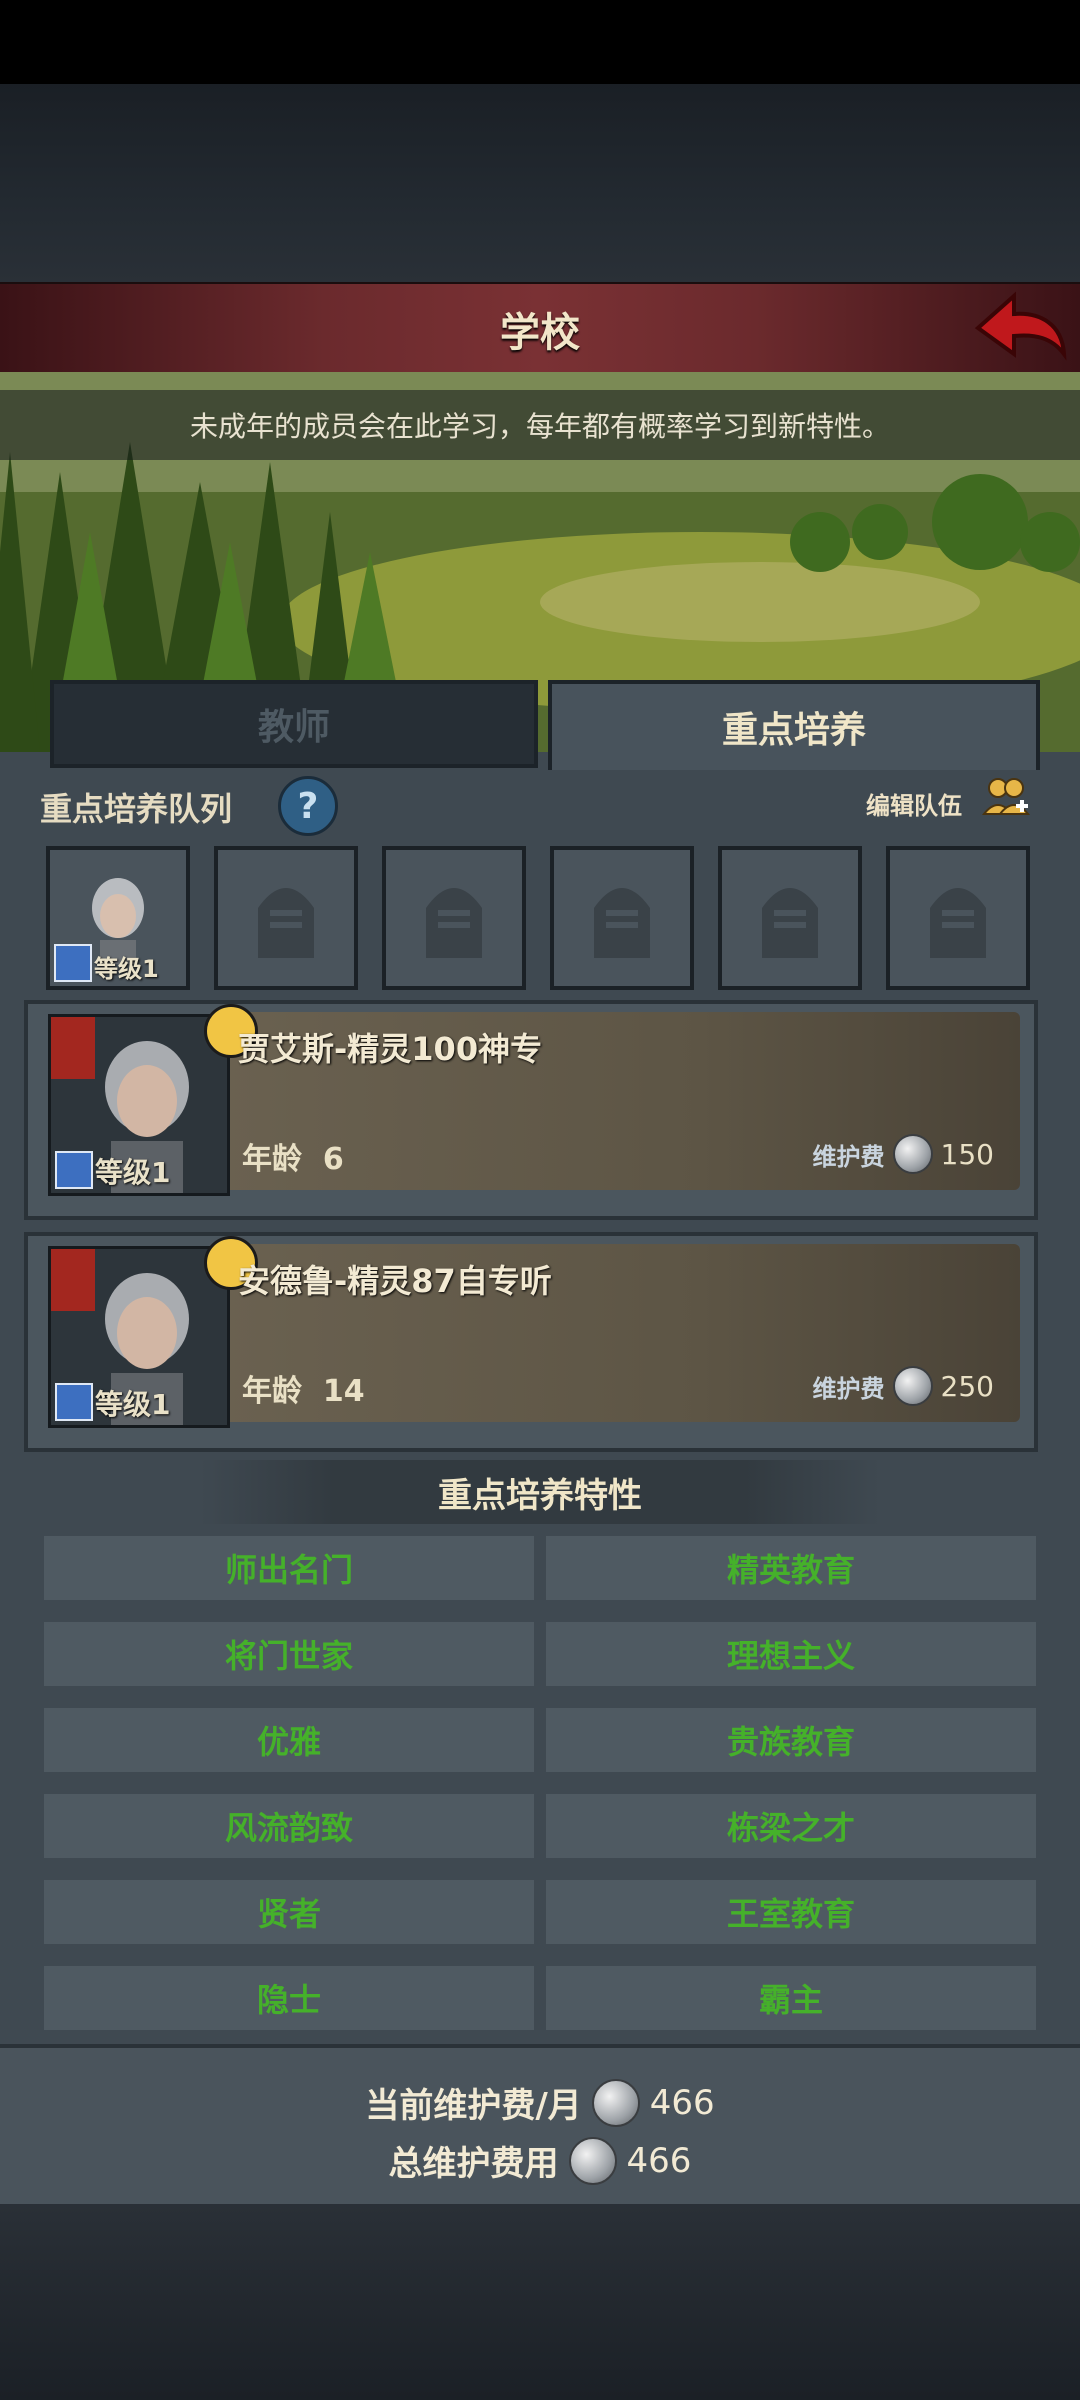  I want to click on status-bar-area, so click(540, 42).